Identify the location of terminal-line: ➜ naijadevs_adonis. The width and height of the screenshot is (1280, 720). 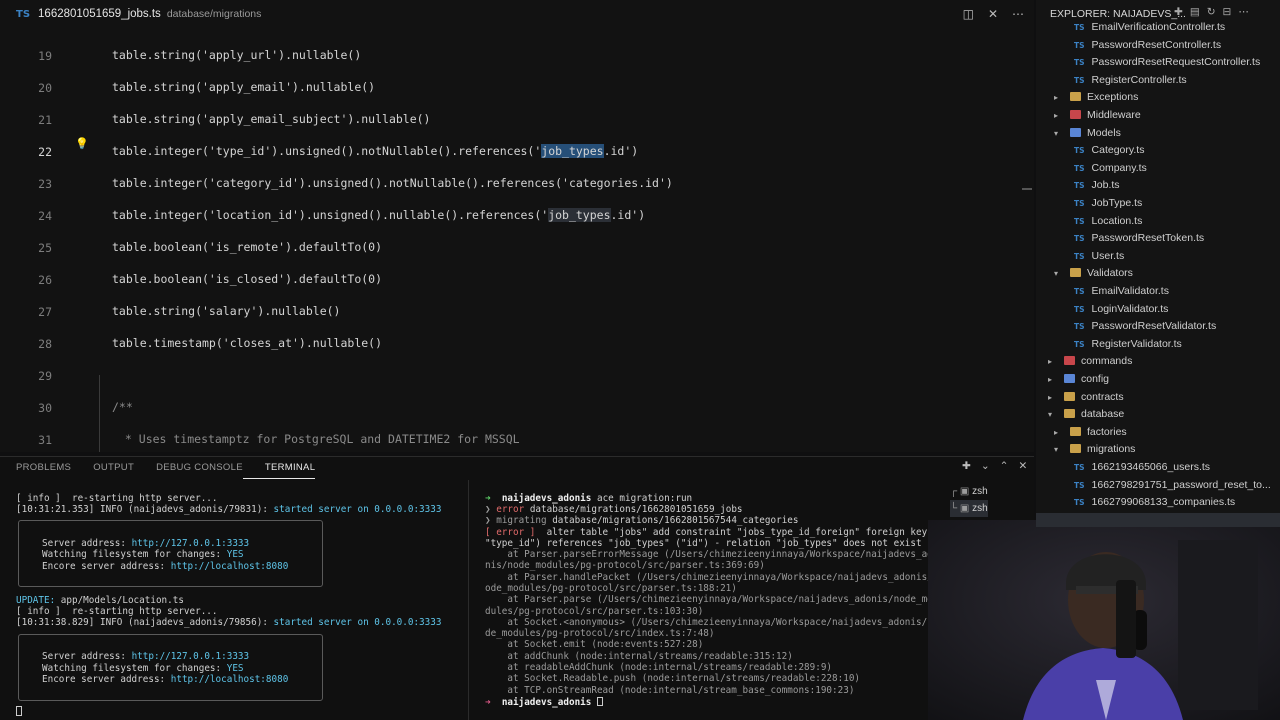
(544, 702).